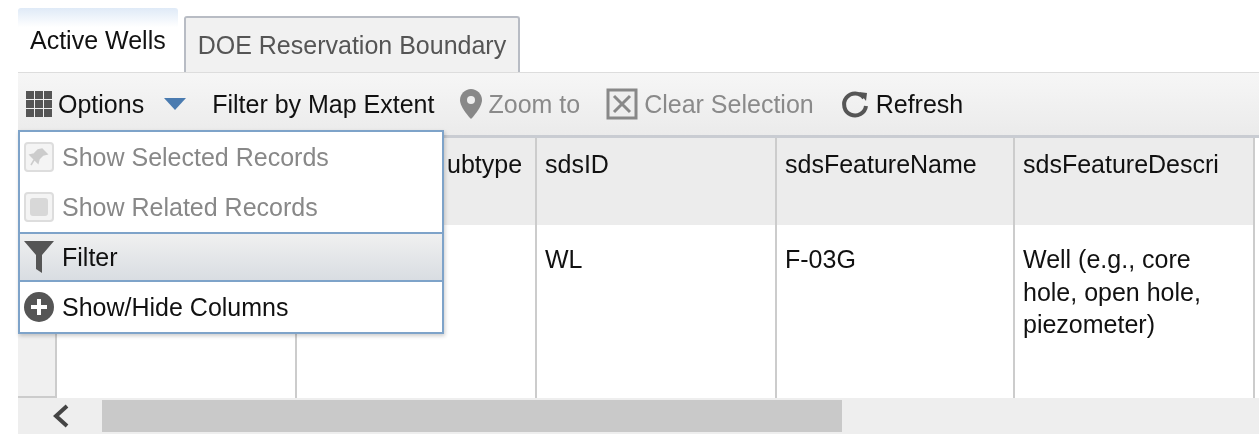 This screenshot has height=434, width=1259. I want to click on funnel-icon, so click(39, 257).